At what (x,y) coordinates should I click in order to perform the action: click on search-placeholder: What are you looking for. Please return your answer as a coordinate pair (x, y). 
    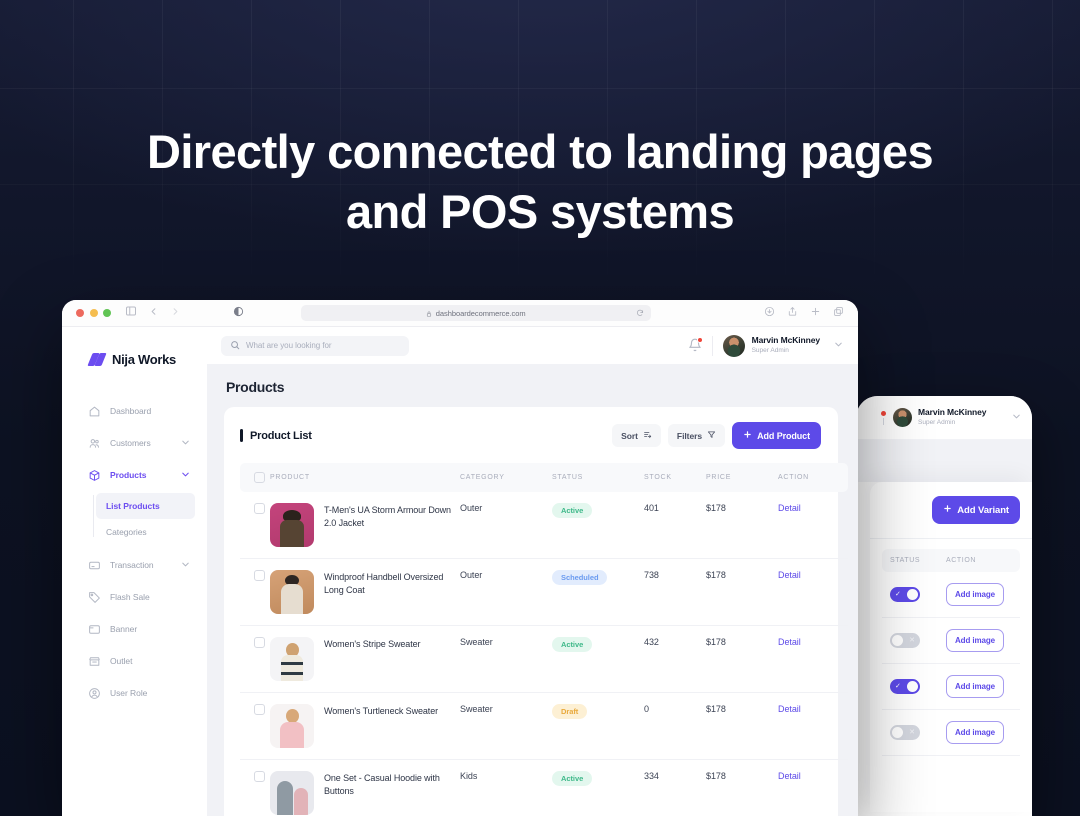
    Looking at the image, I should click on (289, 345).